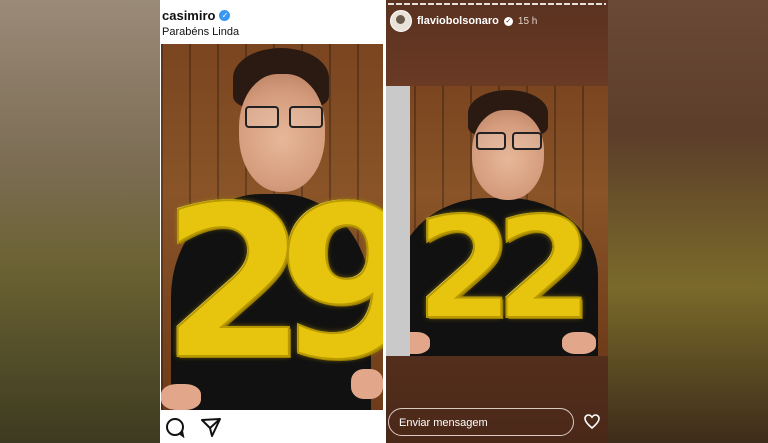 Image resolution: width=768 pixels, height=443 pixels. I want to click on avatar, so click(401, 21).